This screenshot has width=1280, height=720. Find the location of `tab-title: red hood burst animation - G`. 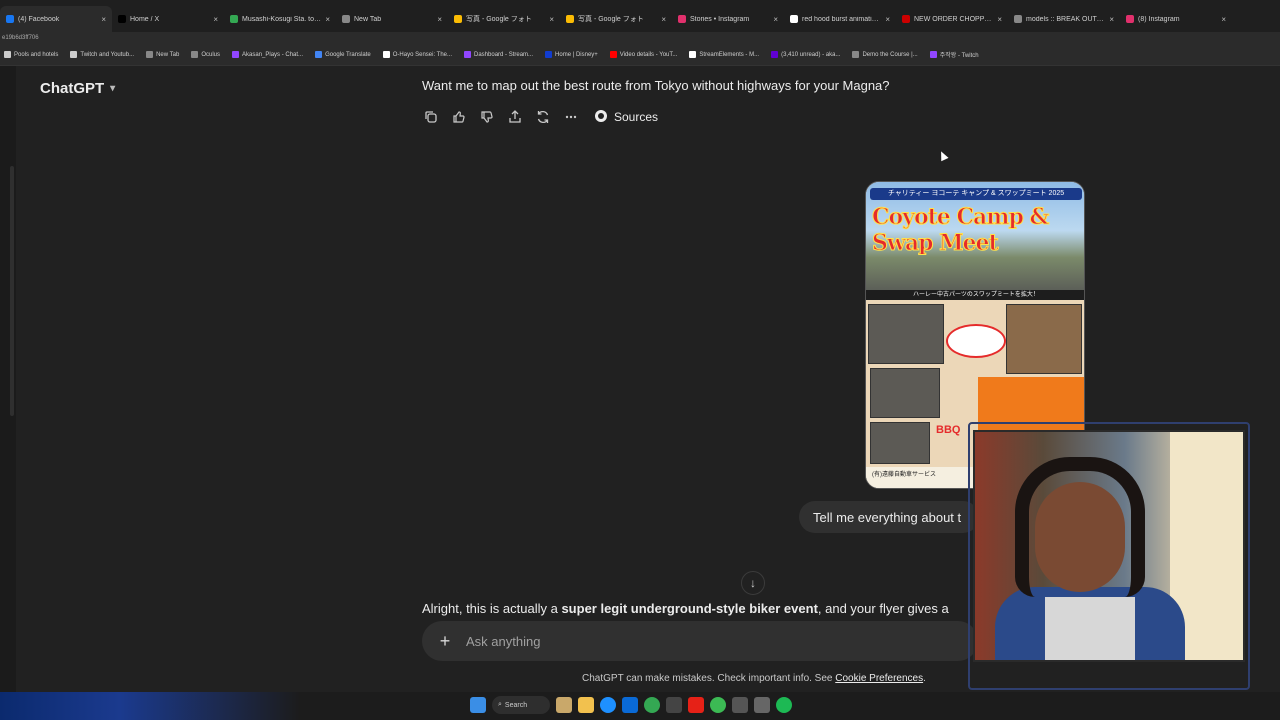

tab-title: red hood burst animation - G is located at coordinates (841, 19).